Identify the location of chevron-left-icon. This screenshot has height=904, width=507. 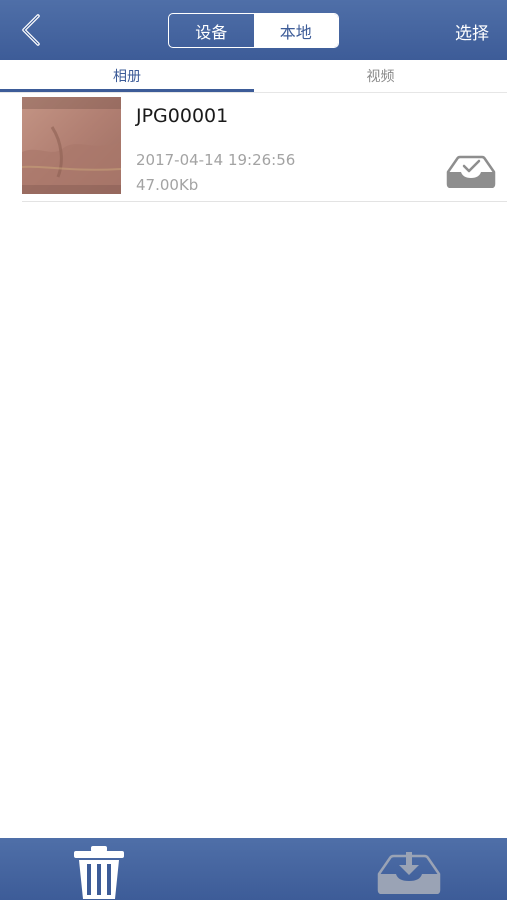
(31, 30).